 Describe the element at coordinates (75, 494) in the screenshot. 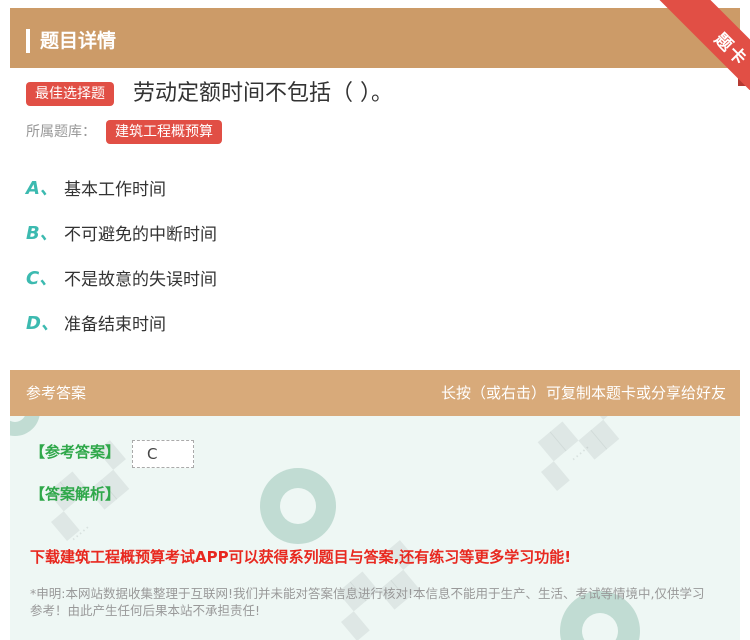

I see `analysis-label: 【答案解析】` at that location.